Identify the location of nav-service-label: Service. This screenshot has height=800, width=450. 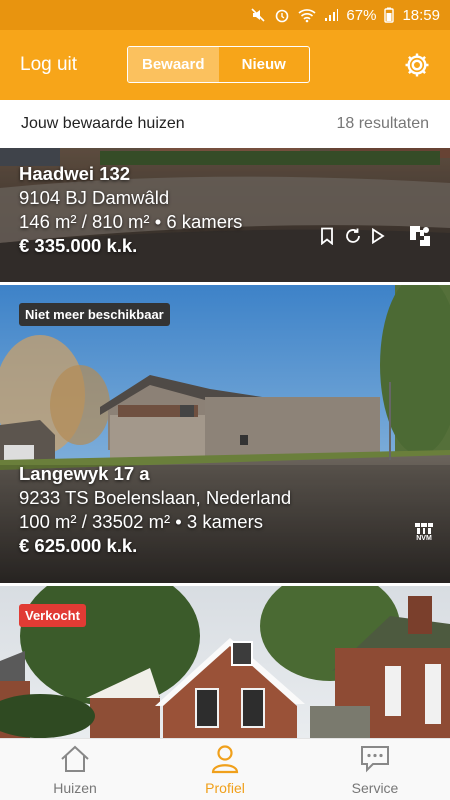
(375, 787).